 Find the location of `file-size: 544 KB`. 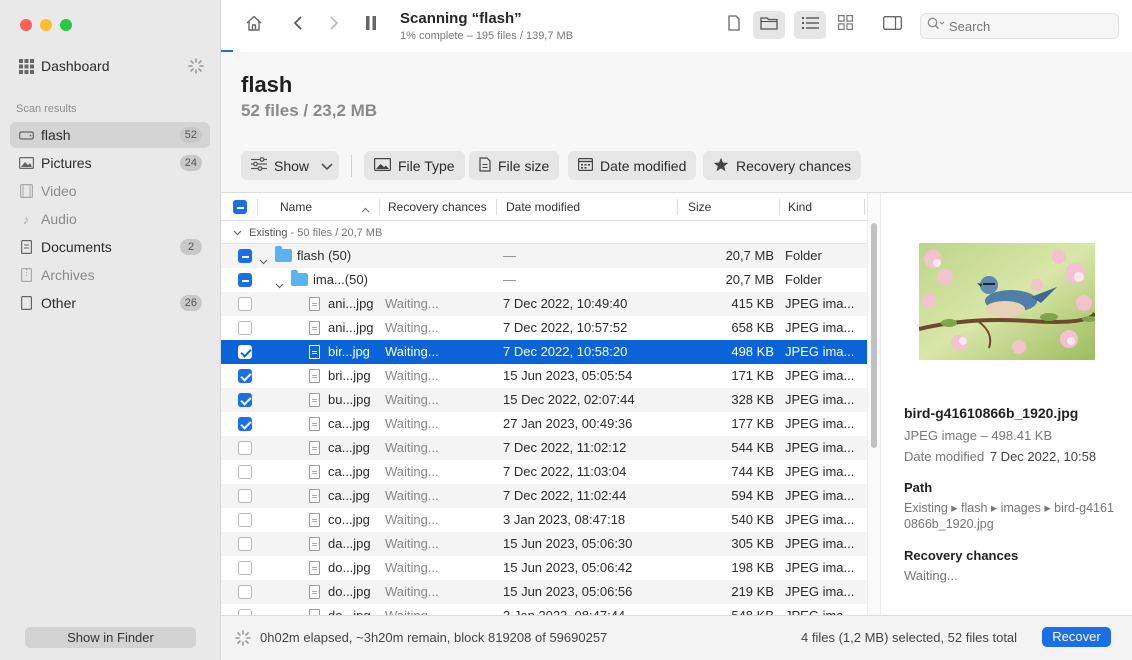

file-size: 544 KB is located at coordinates (752, 447).